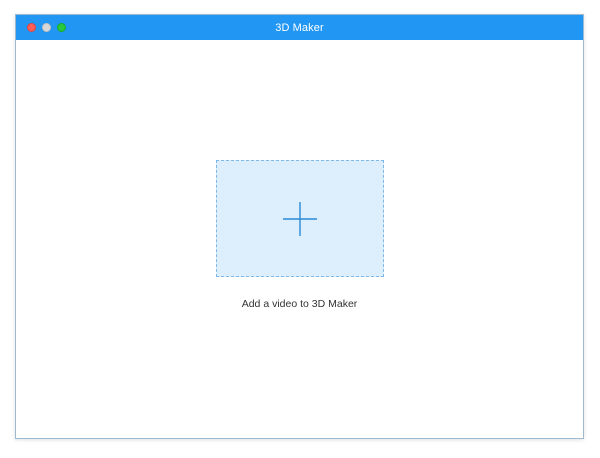 The height and width of the screenshot is (458, 600). Describe the element at coordinates (299, 304) in the screenshot. I see `add-video-hint: Add a video to 3D Maker` at that location.